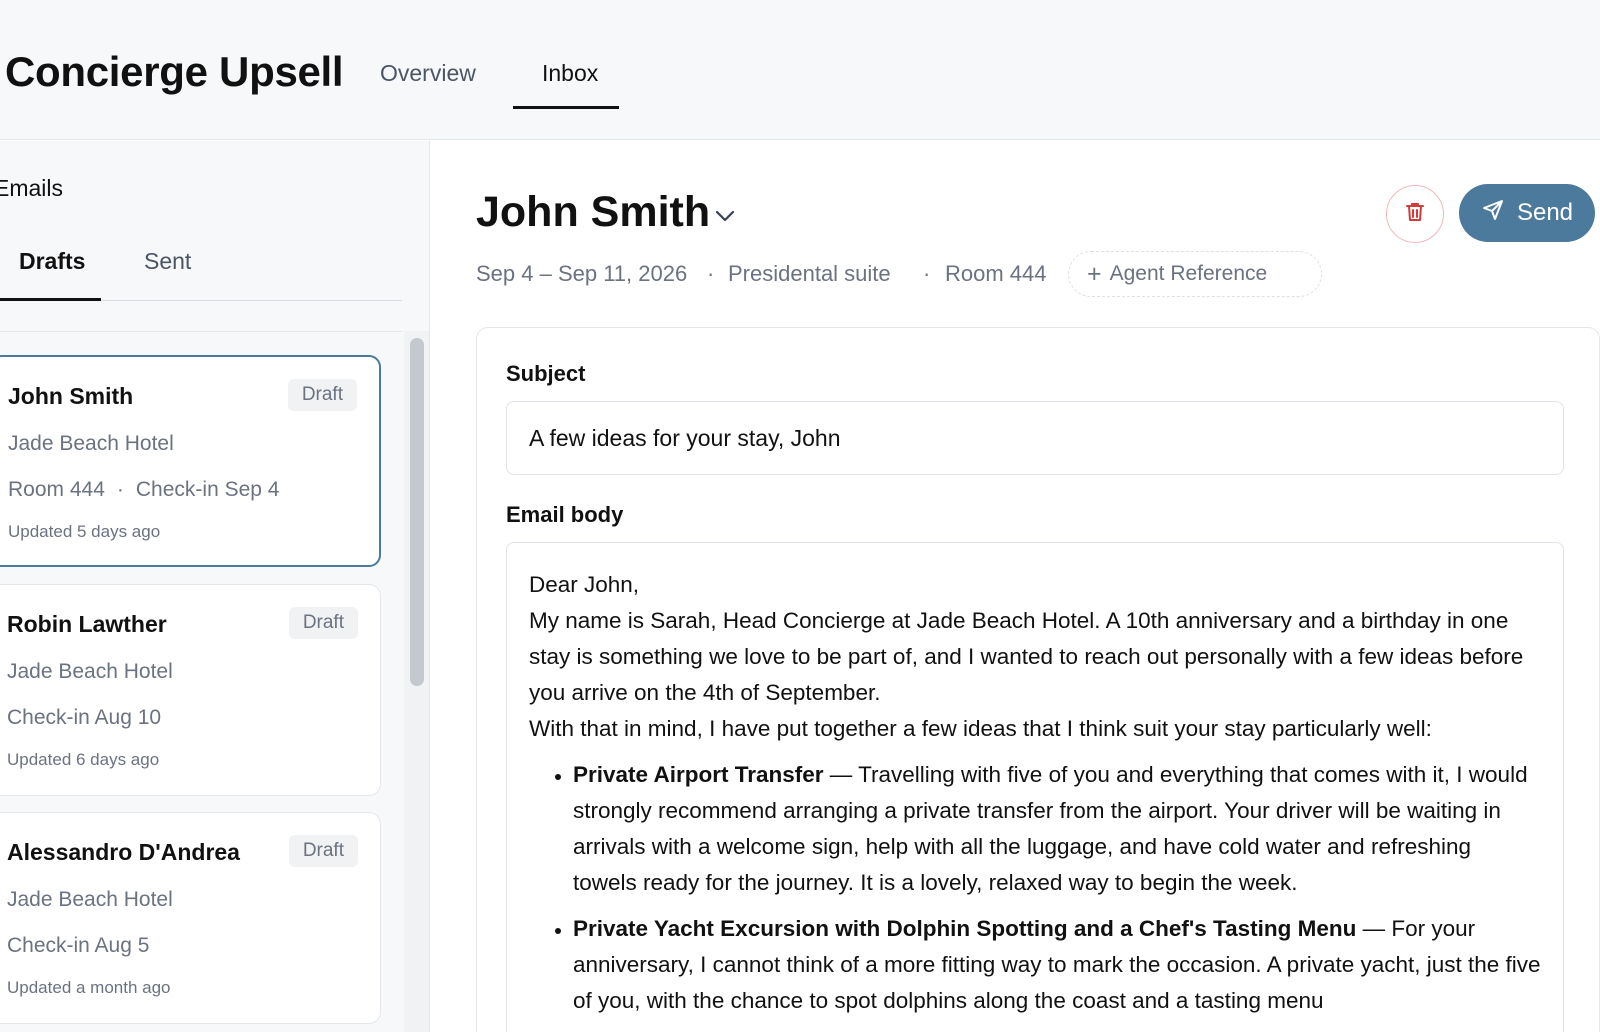 The image size is (1600, 1032). I want to click on tab-sent: Sent, so click(167, 261).